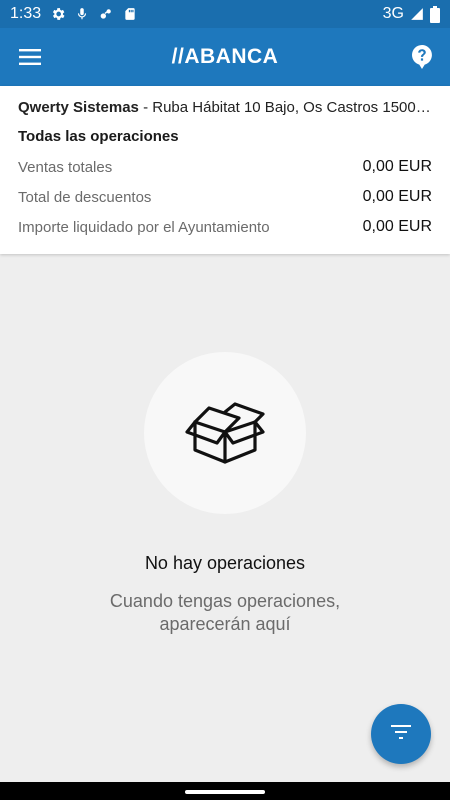  Describe the element at coordinates (98, 136) in the screenshot. I see `section-title: Todas las operaciones` at that location.